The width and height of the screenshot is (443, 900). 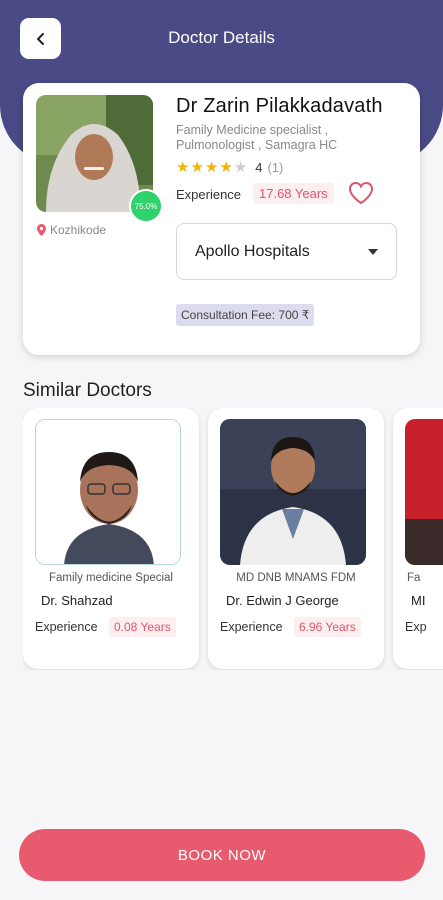 I want to click on similar-doctor-experience-badge: 0.08 Years, so click(x=142, y=627).